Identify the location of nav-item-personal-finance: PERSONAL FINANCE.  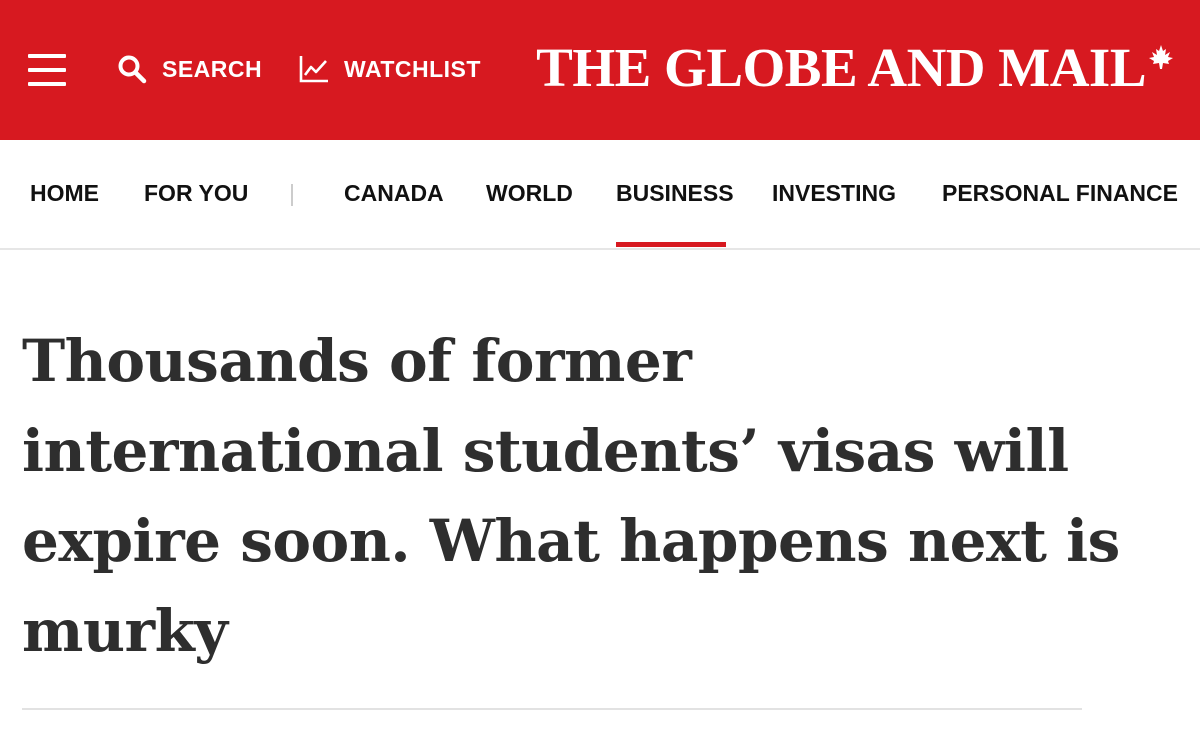
(1060, 193).